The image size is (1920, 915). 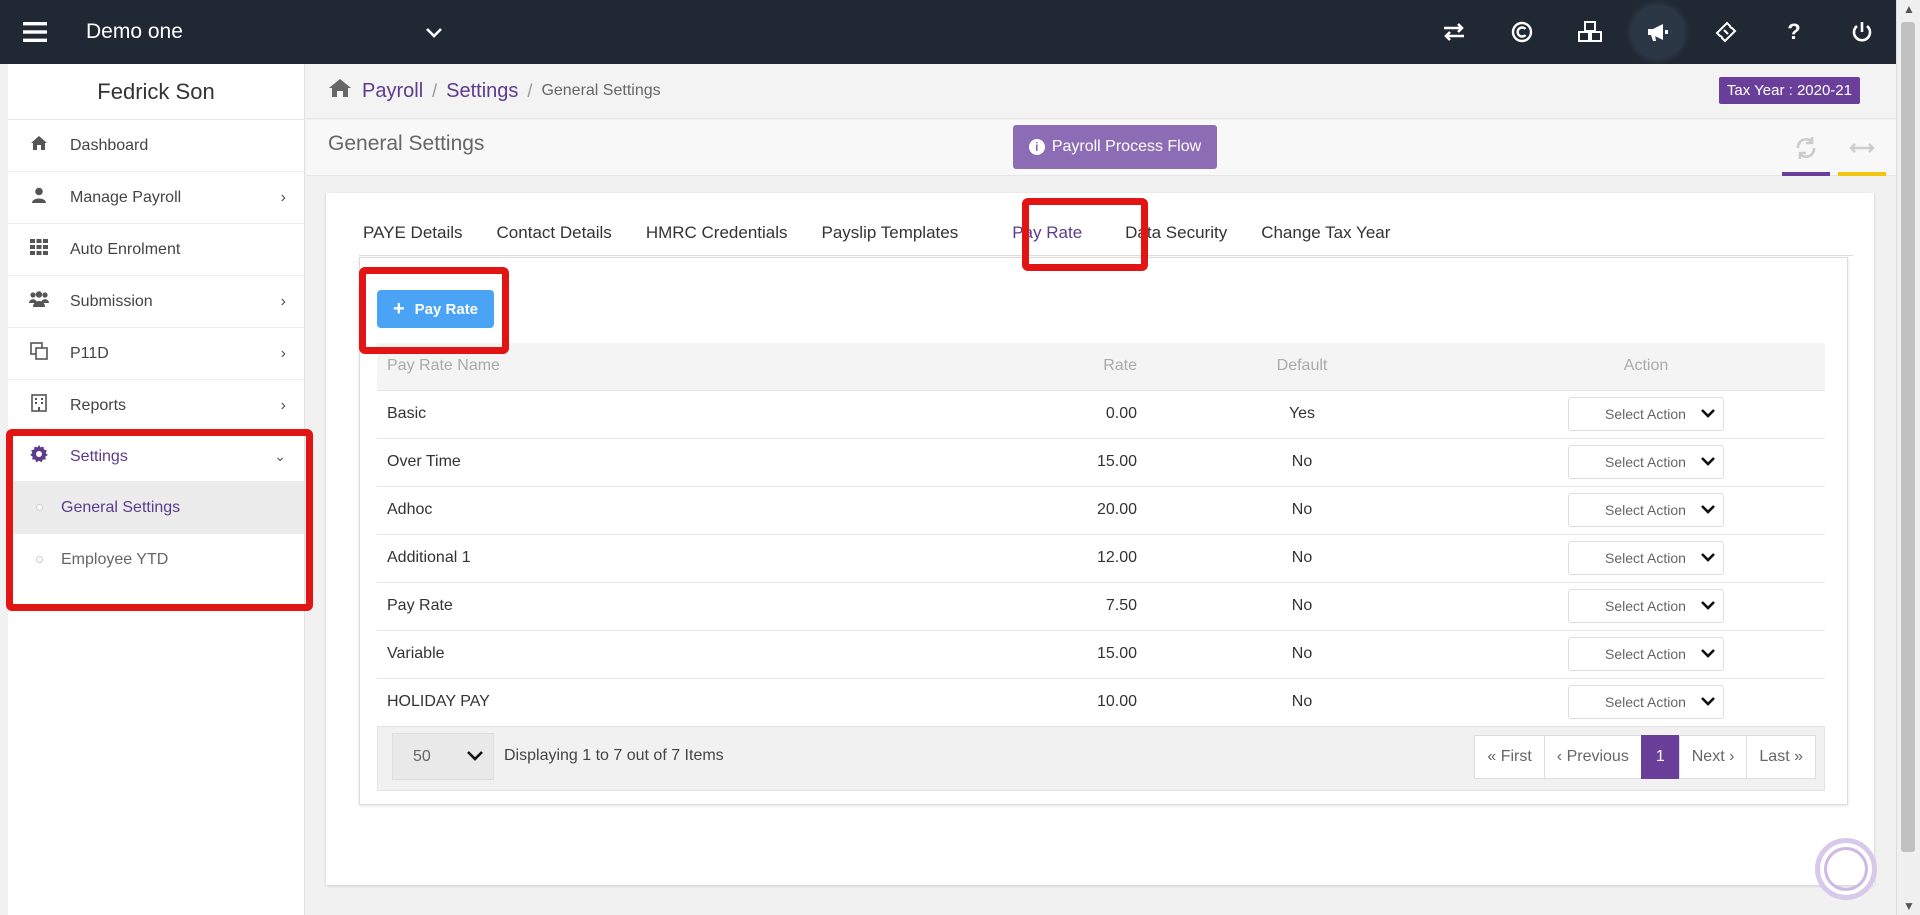 I want to click on add-pay-rate-button: + Pay Rate, so click(x=435, y=309).